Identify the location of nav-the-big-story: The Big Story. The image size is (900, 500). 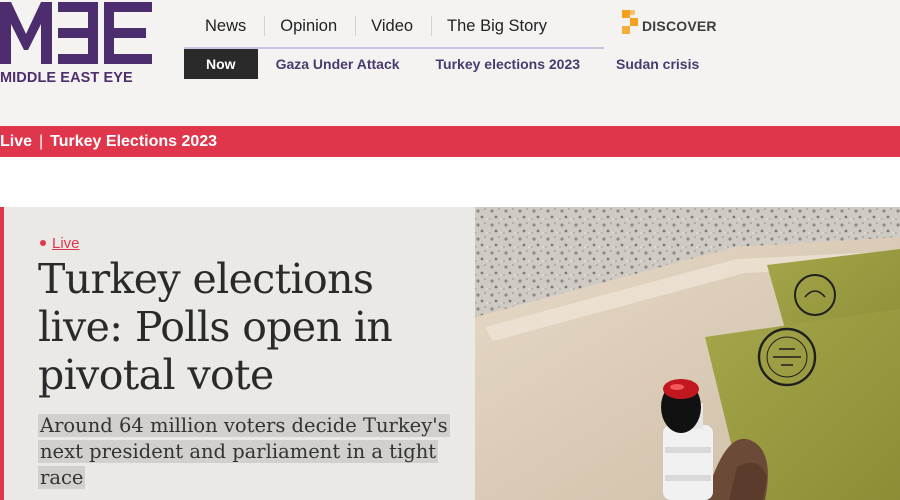
(498, 26).